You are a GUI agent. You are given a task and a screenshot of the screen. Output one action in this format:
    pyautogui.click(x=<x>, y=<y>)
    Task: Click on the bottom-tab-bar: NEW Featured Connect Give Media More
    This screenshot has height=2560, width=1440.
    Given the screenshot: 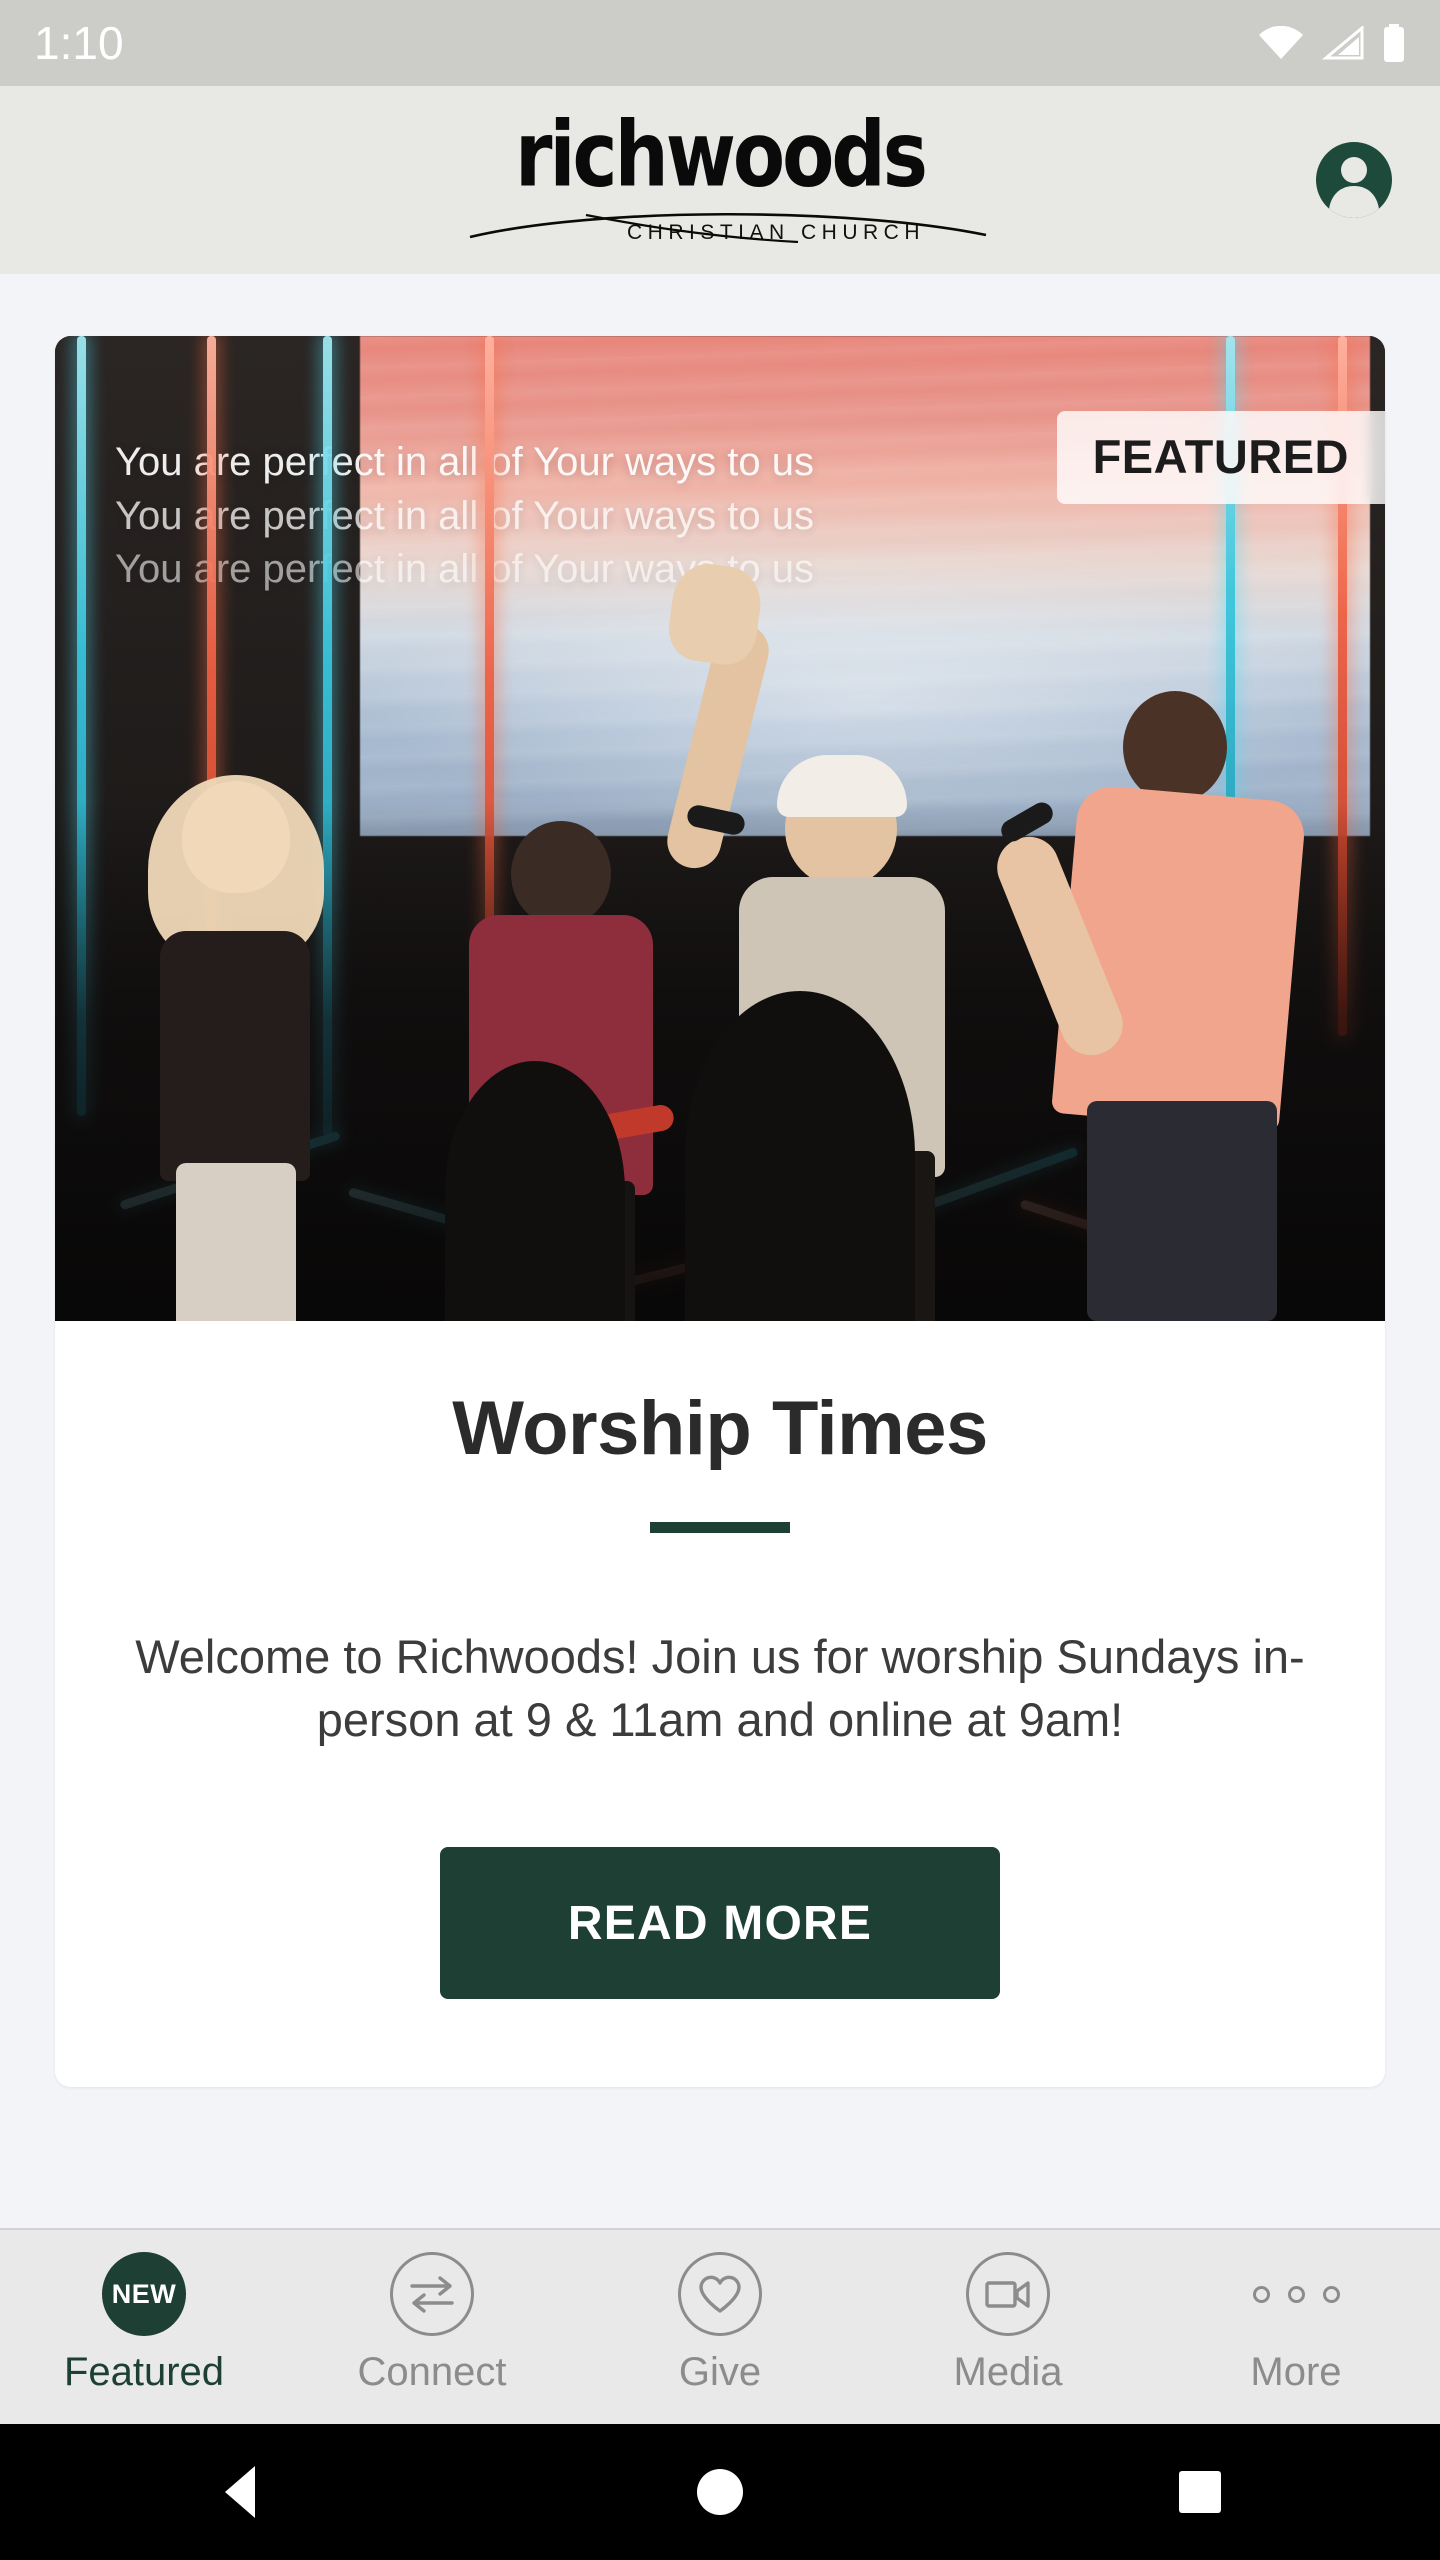 What is the action you would take?
    pyautogui.click(x=720, y=2326)
    